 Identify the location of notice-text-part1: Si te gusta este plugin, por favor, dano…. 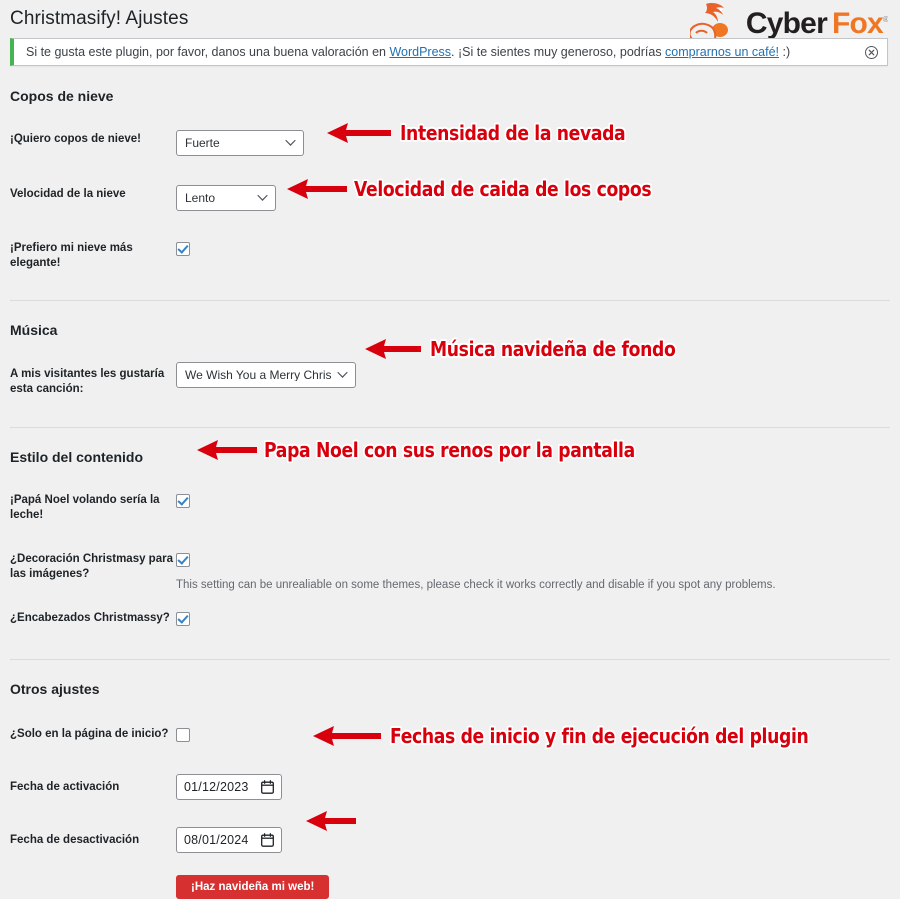
(208, 52).